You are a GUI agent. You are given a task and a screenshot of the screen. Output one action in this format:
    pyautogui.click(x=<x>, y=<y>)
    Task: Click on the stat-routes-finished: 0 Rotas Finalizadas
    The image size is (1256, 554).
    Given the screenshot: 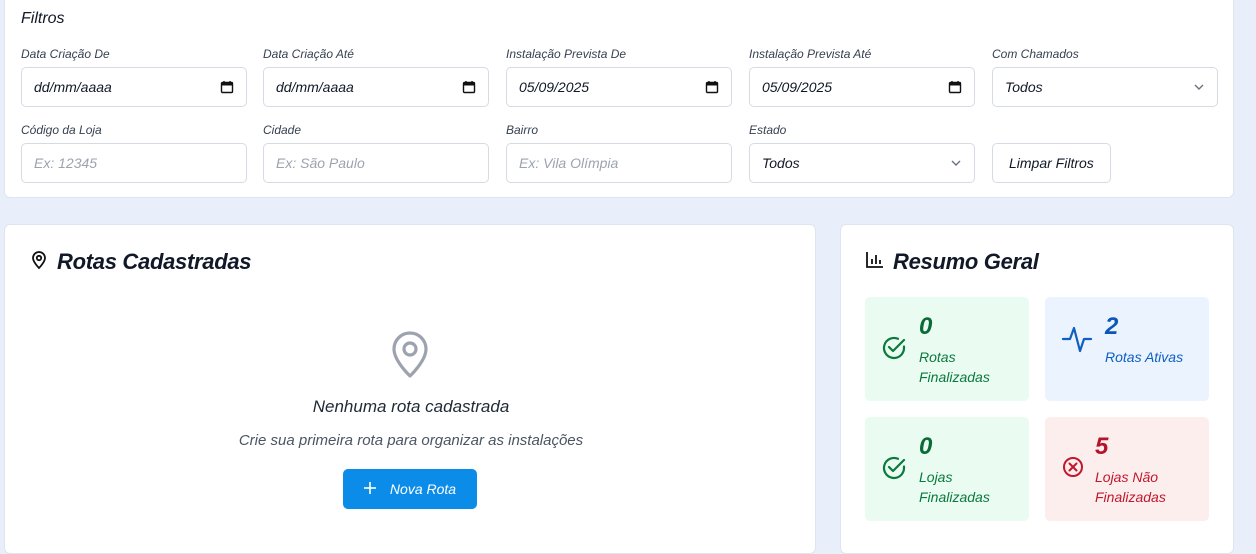 What is the action you would take?
    pyautogui.click(x=947, y=349)
    